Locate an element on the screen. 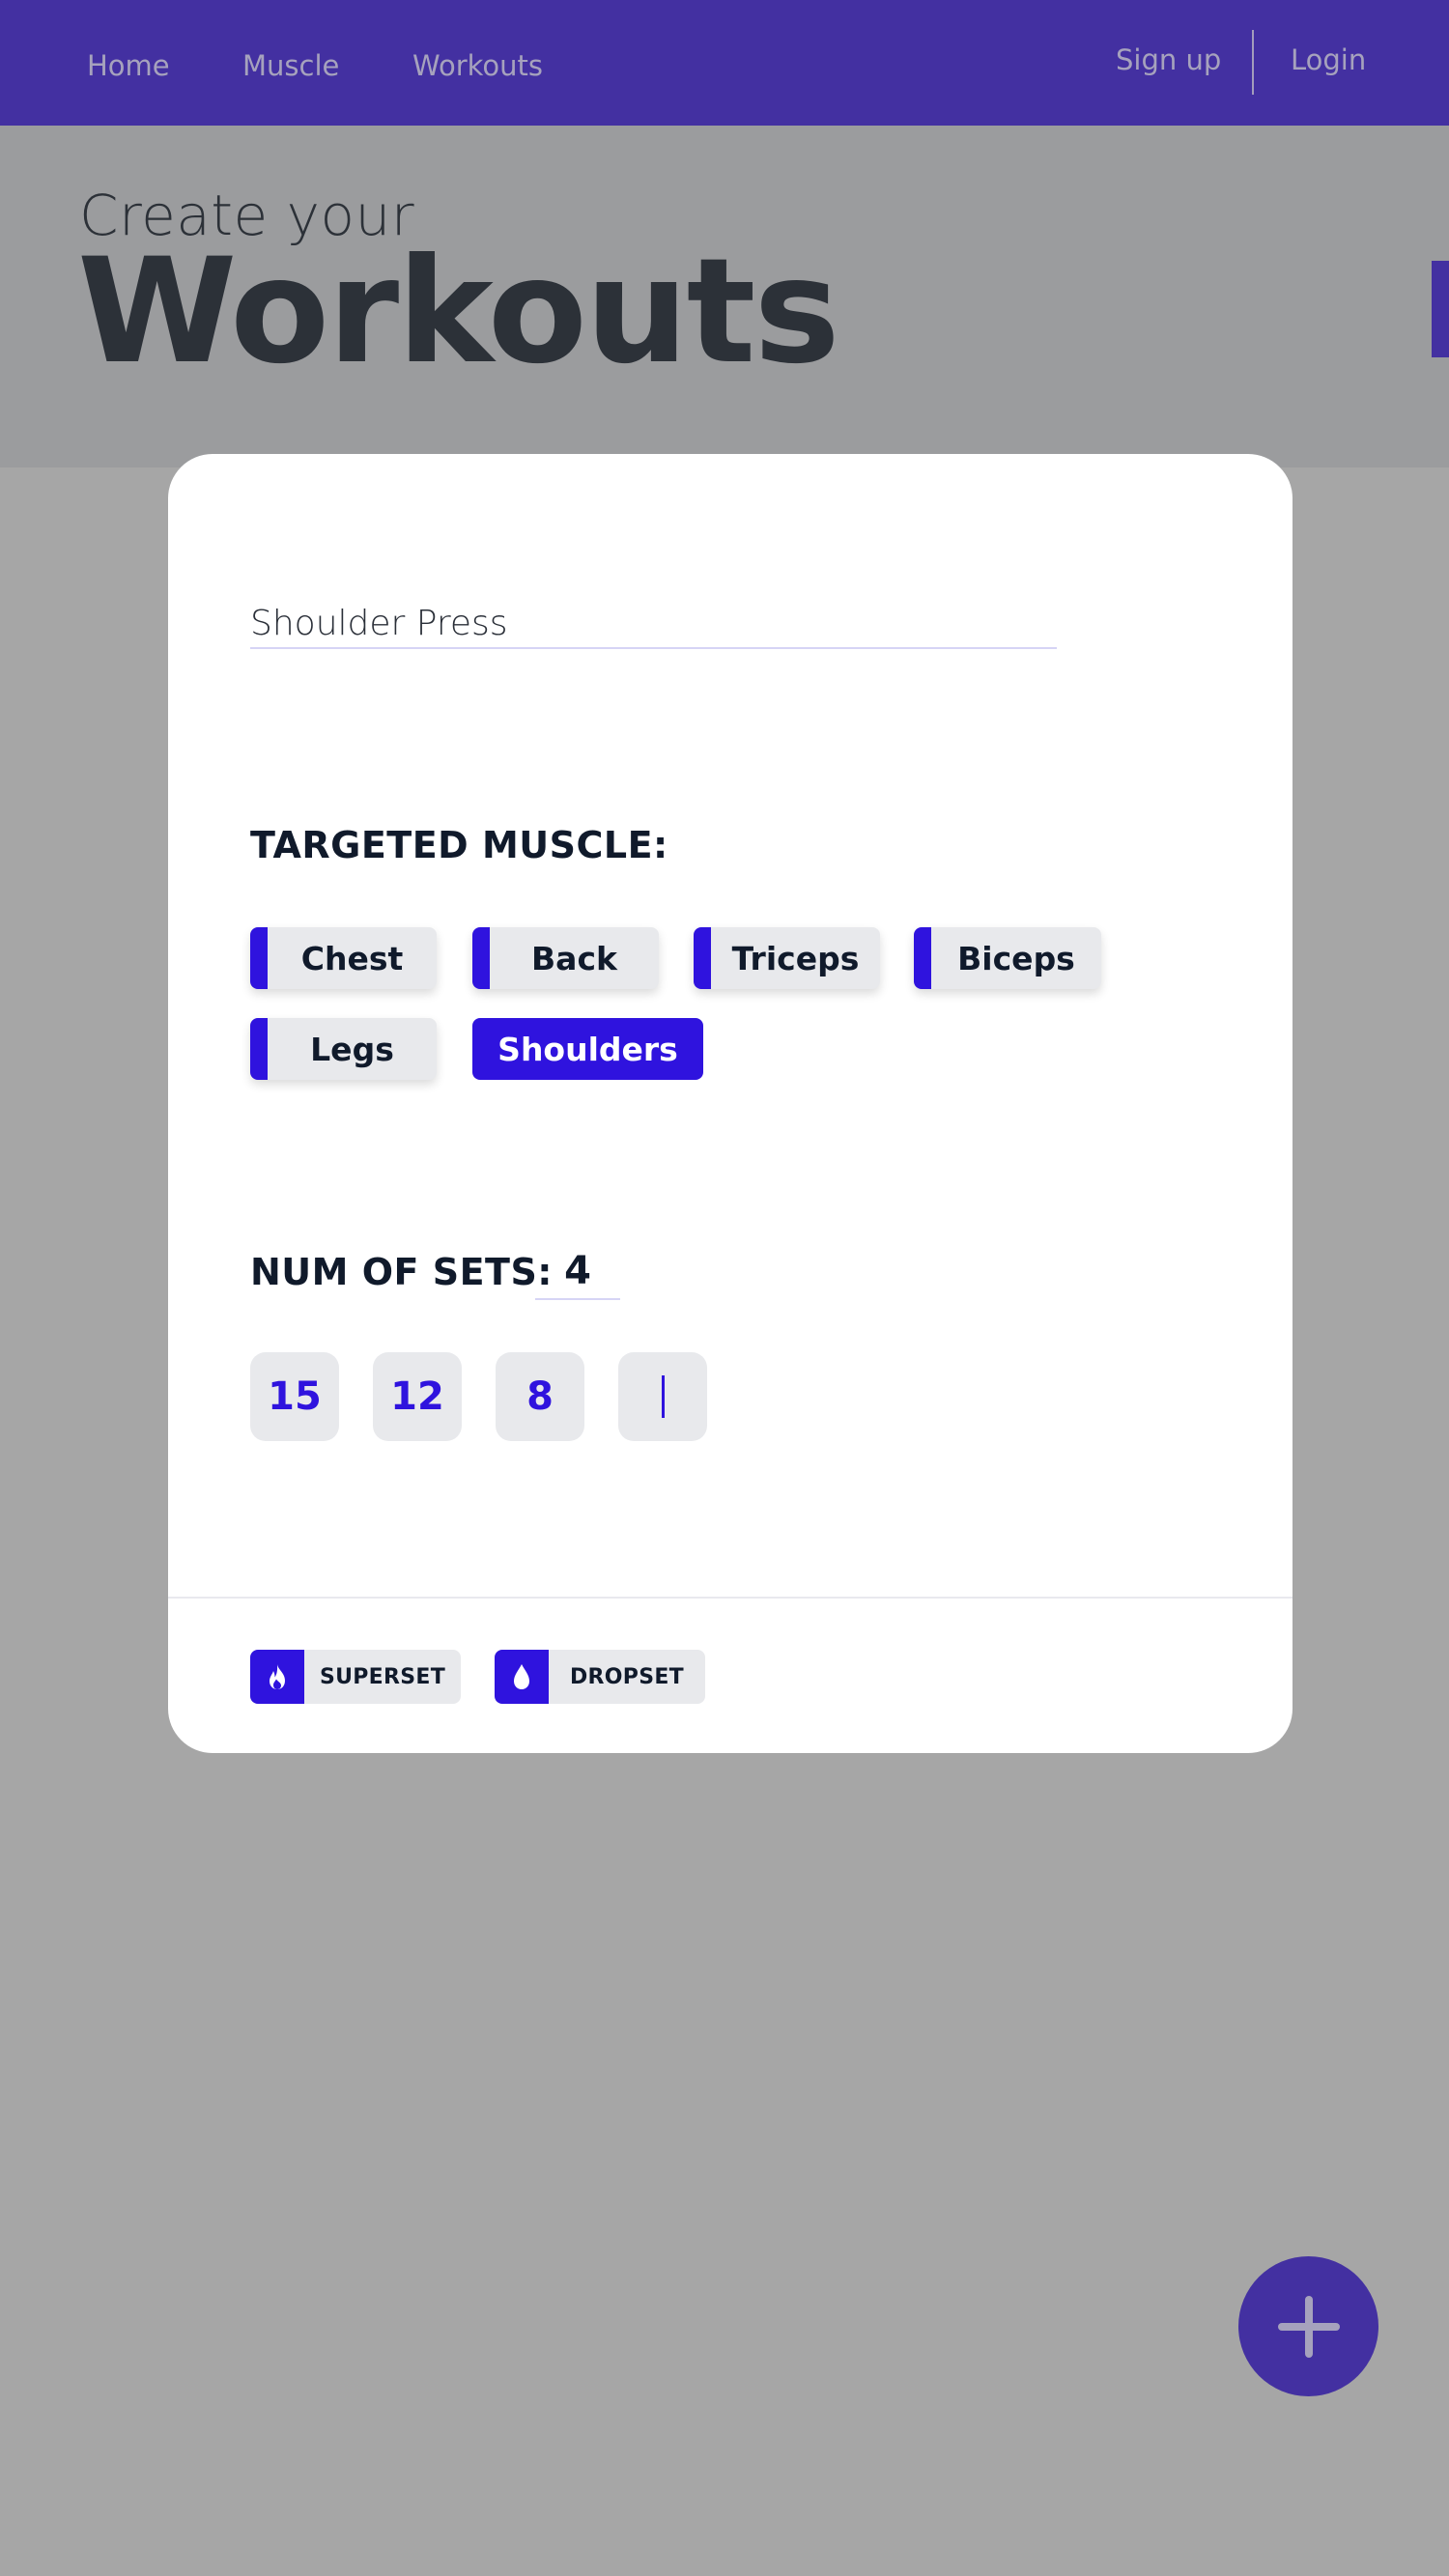  chip-label: Back is located at coordinates (574, 958).